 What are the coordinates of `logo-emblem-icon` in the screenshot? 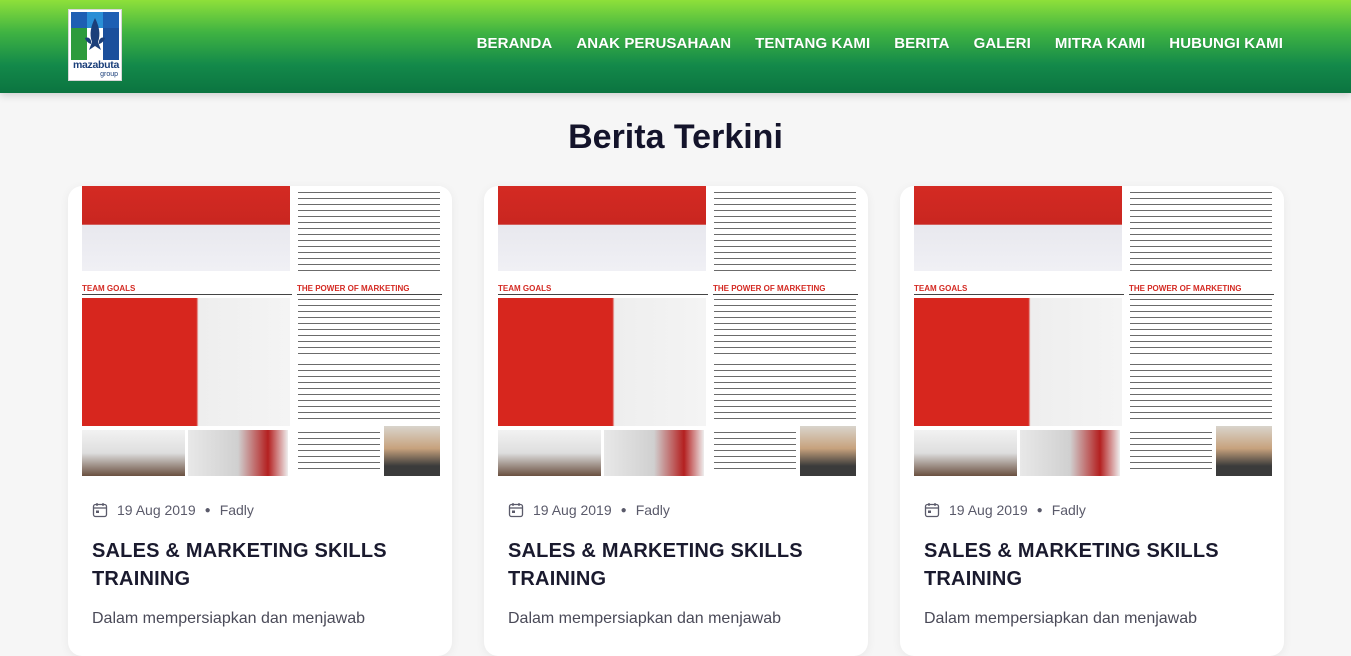 It's located at (95, 36).